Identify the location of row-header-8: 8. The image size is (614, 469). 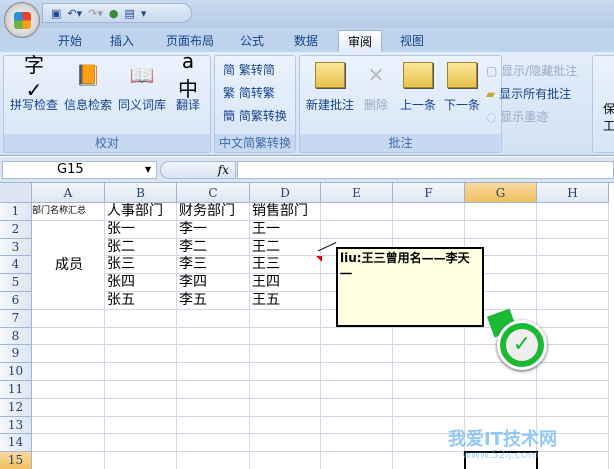
(16, 336).